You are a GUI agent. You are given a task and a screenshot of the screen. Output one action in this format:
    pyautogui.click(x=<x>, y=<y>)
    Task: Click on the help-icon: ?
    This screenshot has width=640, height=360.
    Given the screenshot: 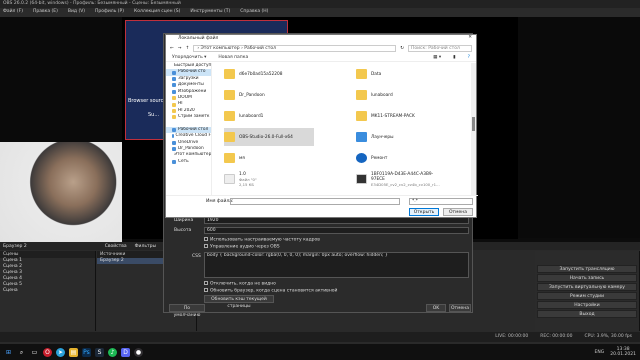 What is the action you would take?
    pyautogui.click(x=469, y=57)
    